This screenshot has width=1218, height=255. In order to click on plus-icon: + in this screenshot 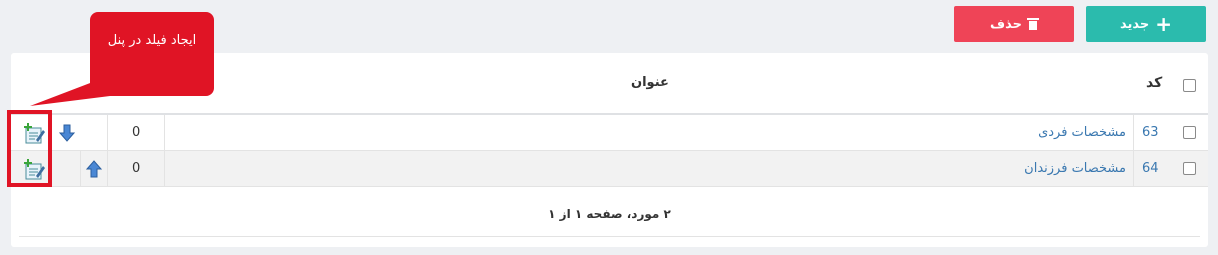, I will do `click(1164, 24)`.